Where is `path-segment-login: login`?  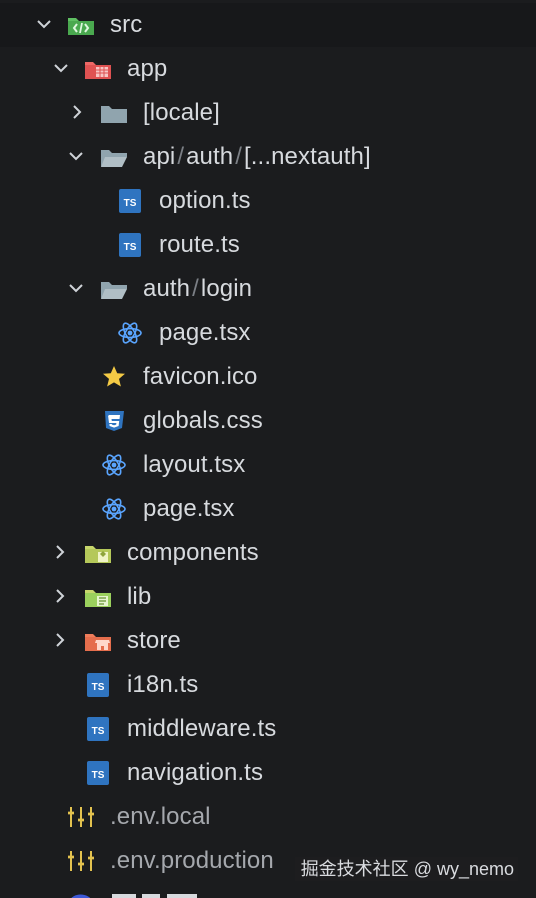
path-segment-login: login is located at coordinates (226, 288).